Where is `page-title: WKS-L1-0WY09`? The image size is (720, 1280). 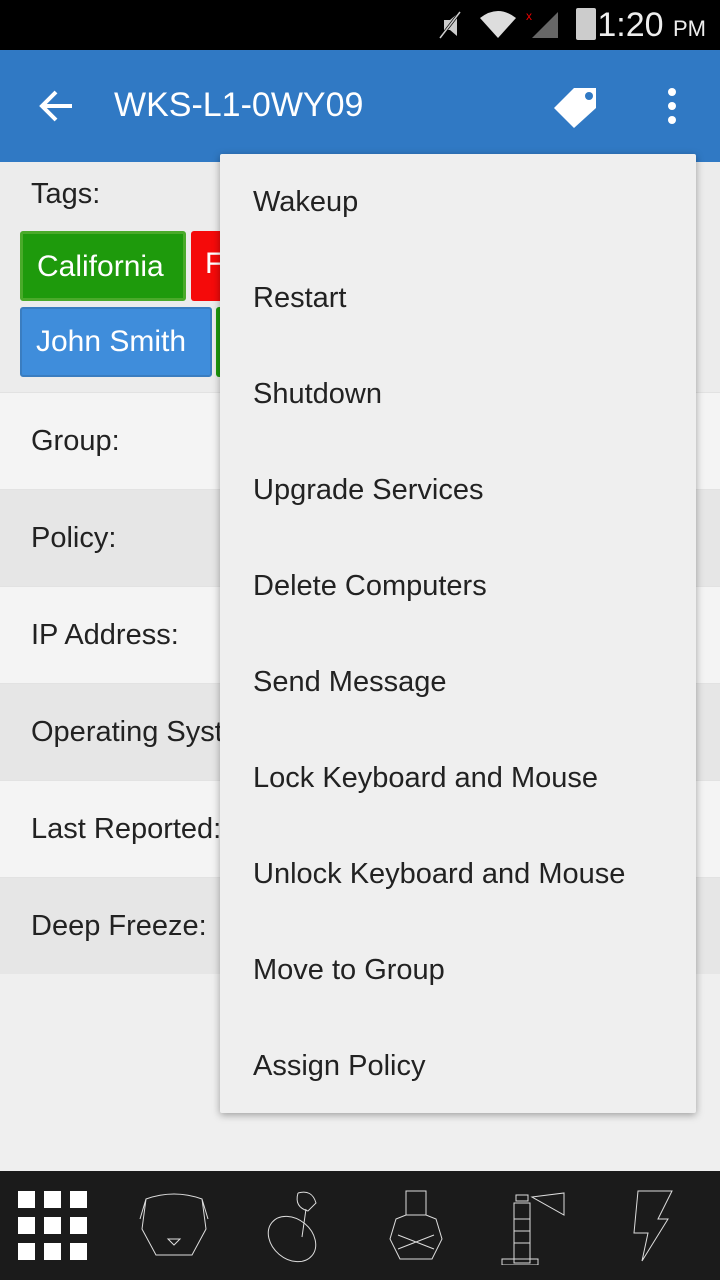
page-title: WKS-L1-0WY09 is located at coordinates (239, 105).